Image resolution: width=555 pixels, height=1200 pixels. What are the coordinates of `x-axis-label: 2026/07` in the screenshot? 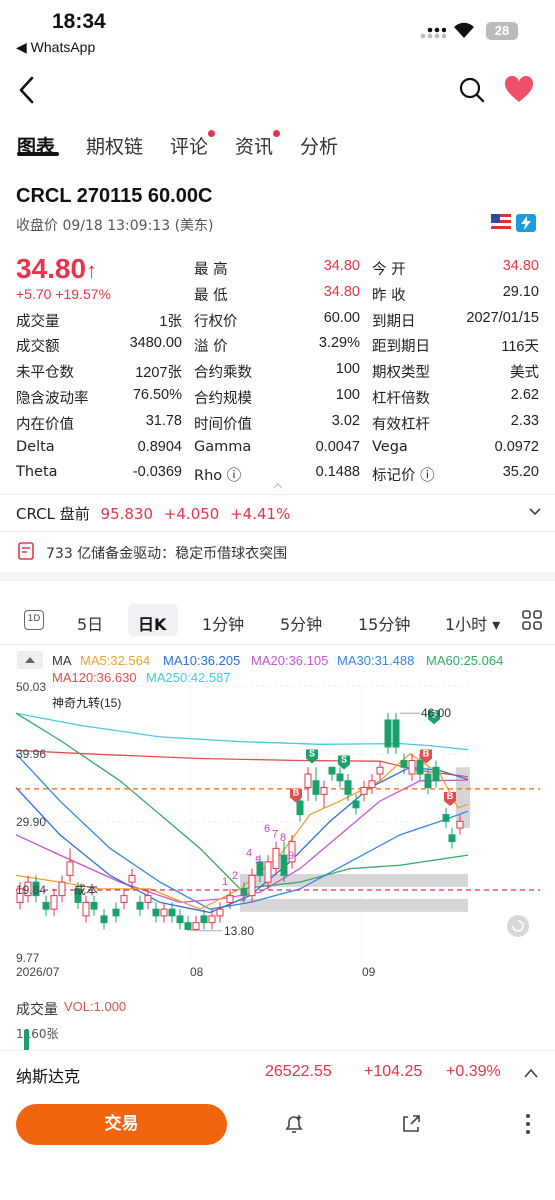 It's located at (38, 972).